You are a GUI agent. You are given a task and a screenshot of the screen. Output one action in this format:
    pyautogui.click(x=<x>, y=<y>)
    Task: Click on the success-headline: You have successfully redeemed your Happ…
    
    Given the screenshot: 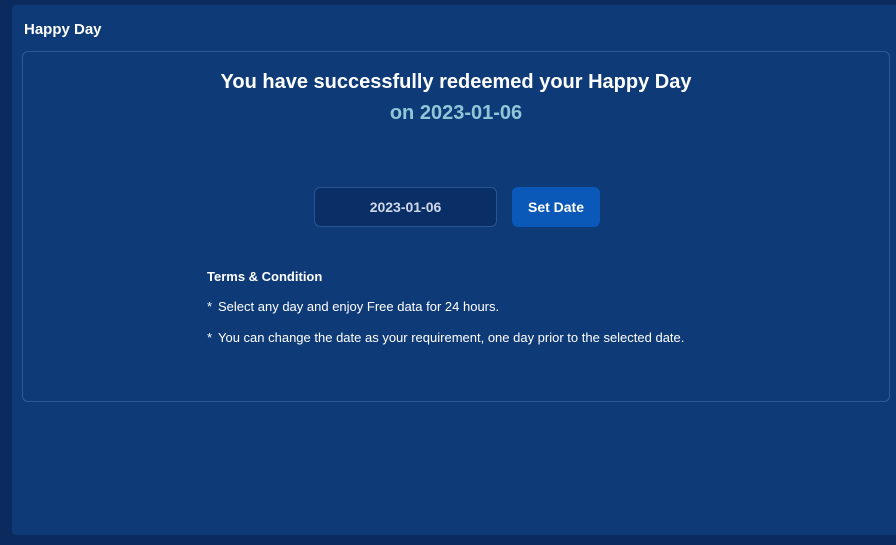 What is the action you would take?
    pyautogui.click(x=456, y=82)
    